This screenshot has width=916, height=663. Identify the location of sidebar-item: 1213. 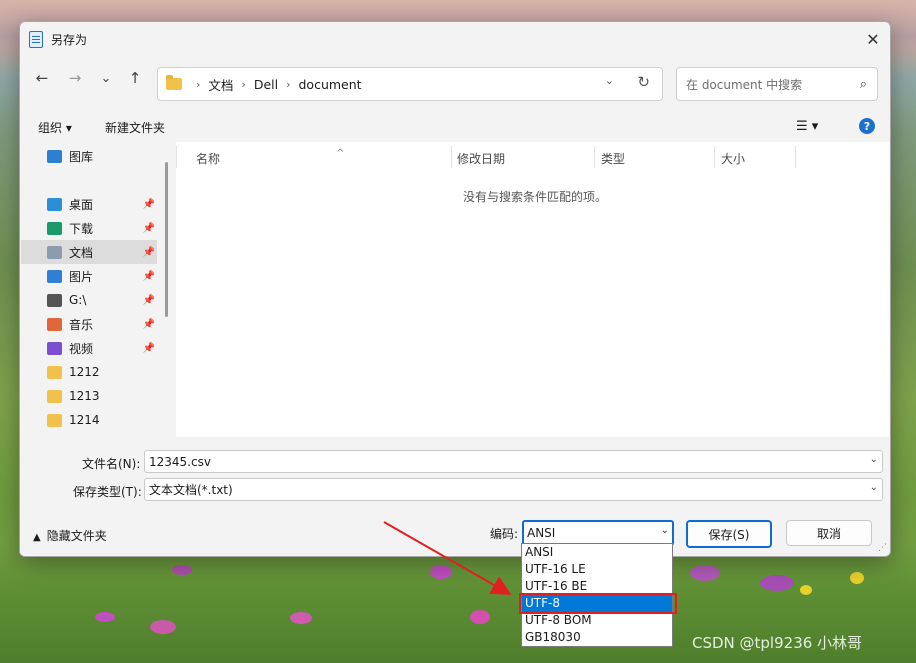
(89, 396).